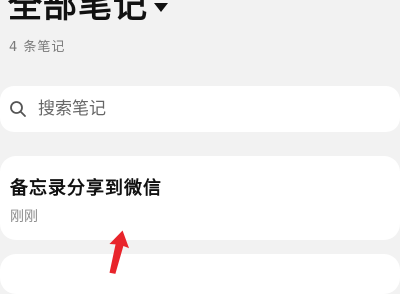 The image size is (400, 294). I want to click on note-count: 4 条笔记, so click(37, 47).